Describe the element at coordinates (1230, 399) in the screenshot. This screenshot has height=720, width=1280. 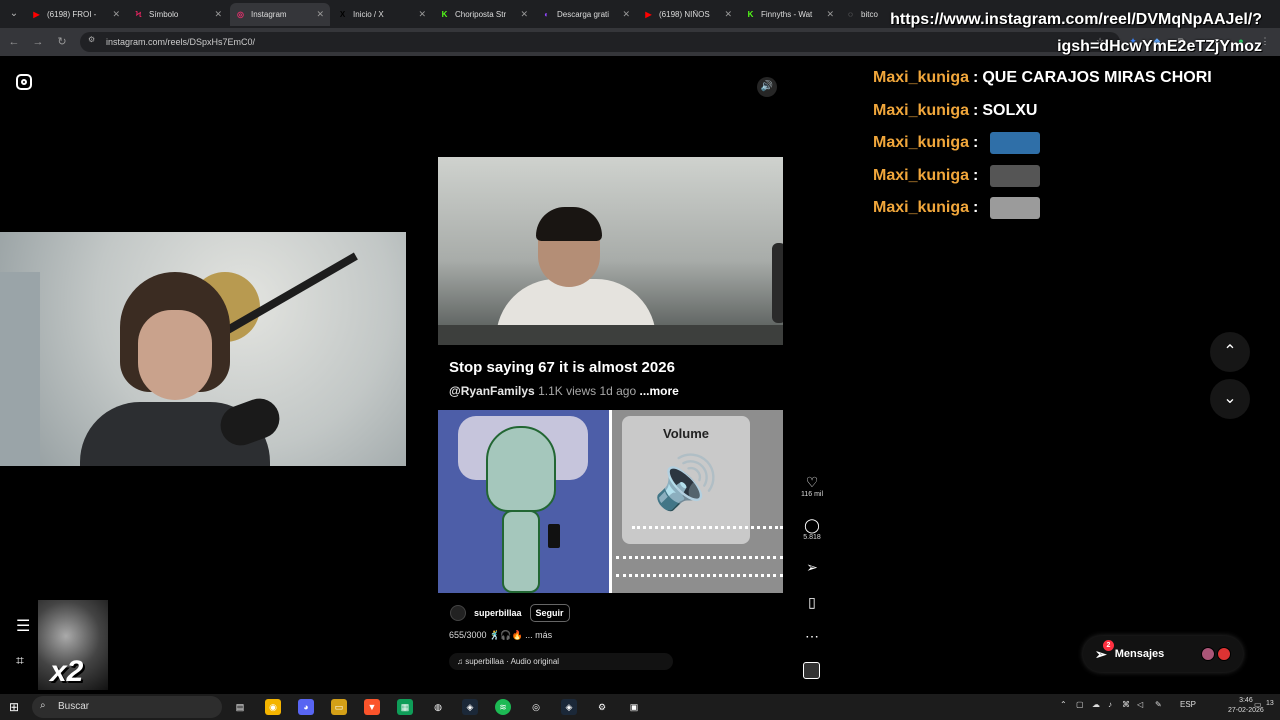
I see `next-reel-button: ⌄` at that location.